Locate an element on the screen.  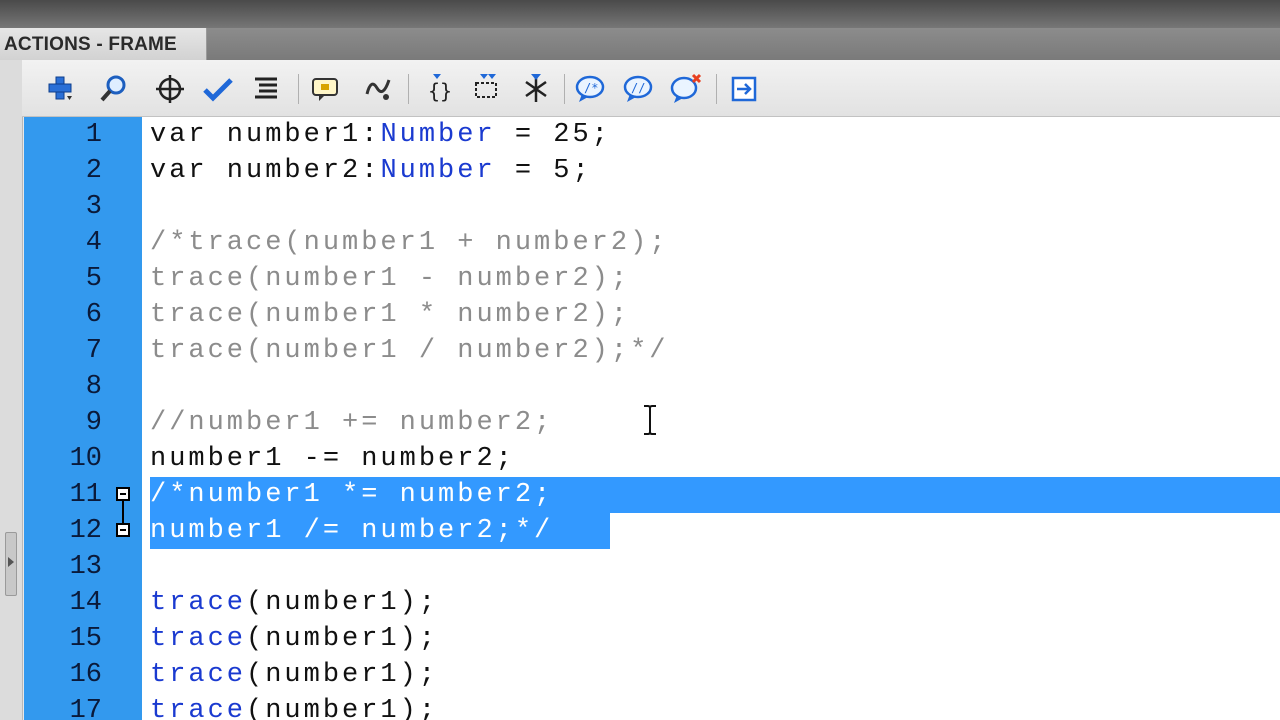
code-text: /*number1 *= number2; is located at coordinates (351, 495).